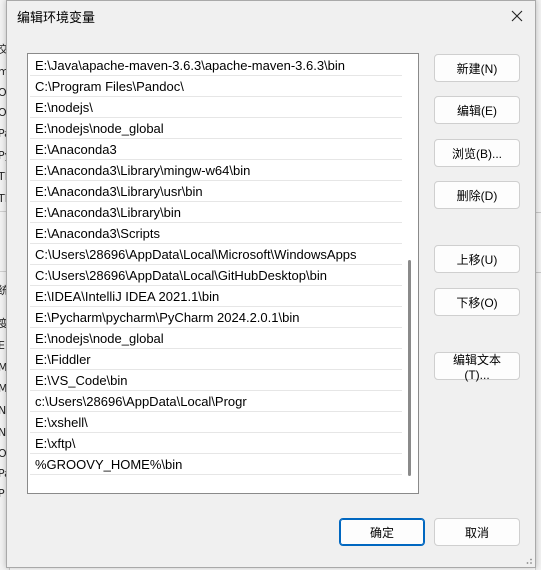  What do you see at coordinates (271, 16) in the screenshot?
I see `title-bar: 编辑环境变量` at bounding box center [271, 16].